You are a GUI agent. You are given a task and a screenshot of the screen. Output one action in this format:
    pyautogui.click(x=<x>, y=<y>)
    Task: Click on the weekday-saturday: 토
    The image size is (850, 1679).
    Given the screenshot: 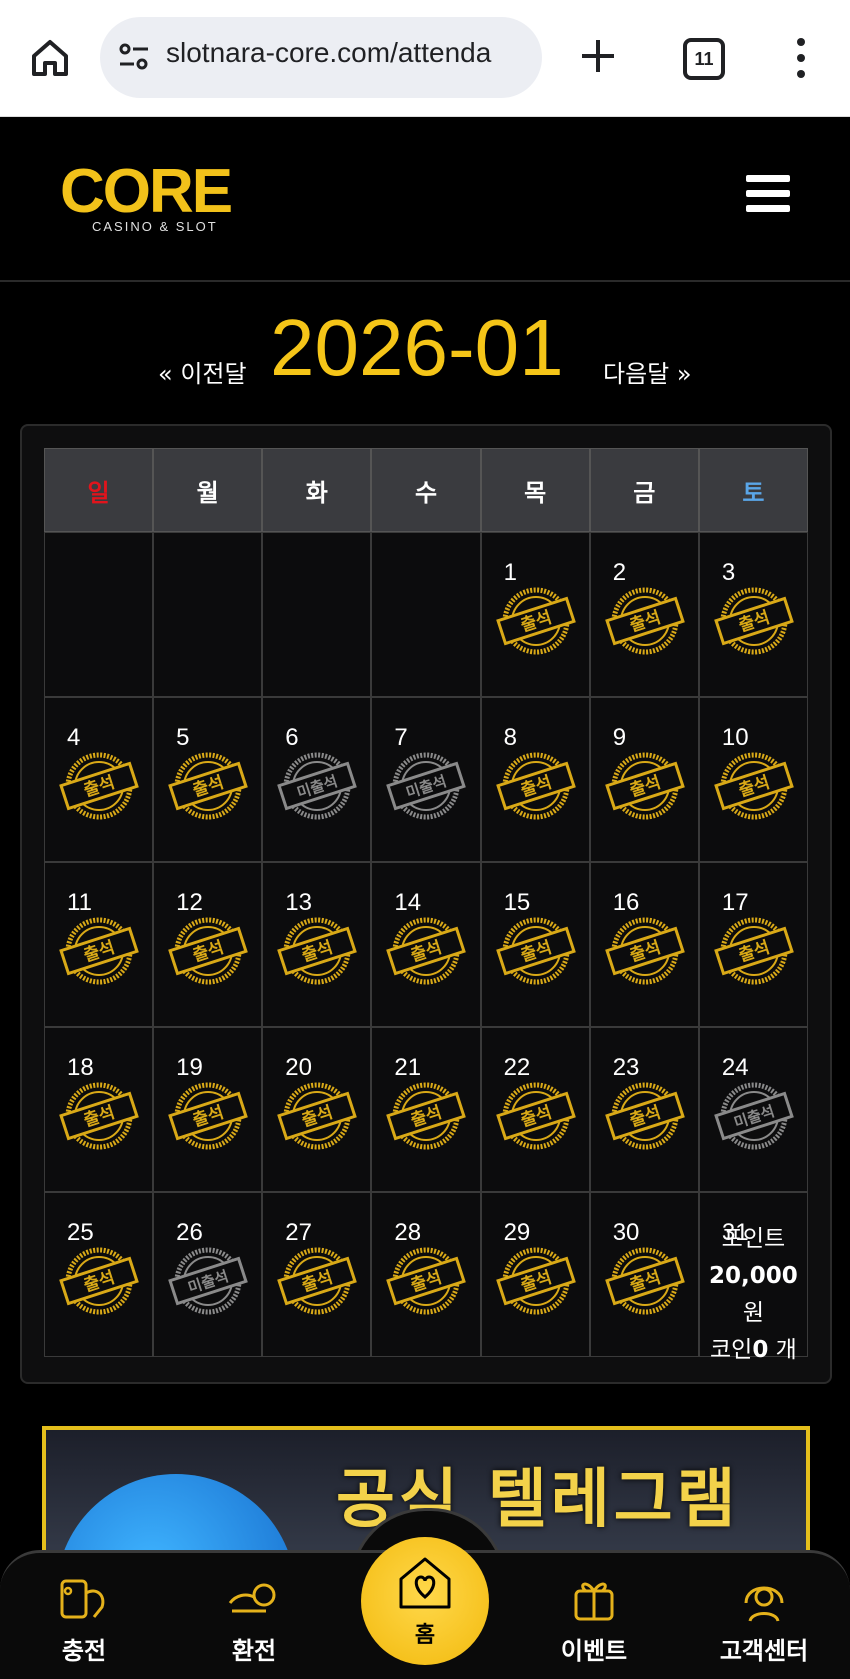 What is the action you would take?
    pyautogui.click(x=753, y=490)
    